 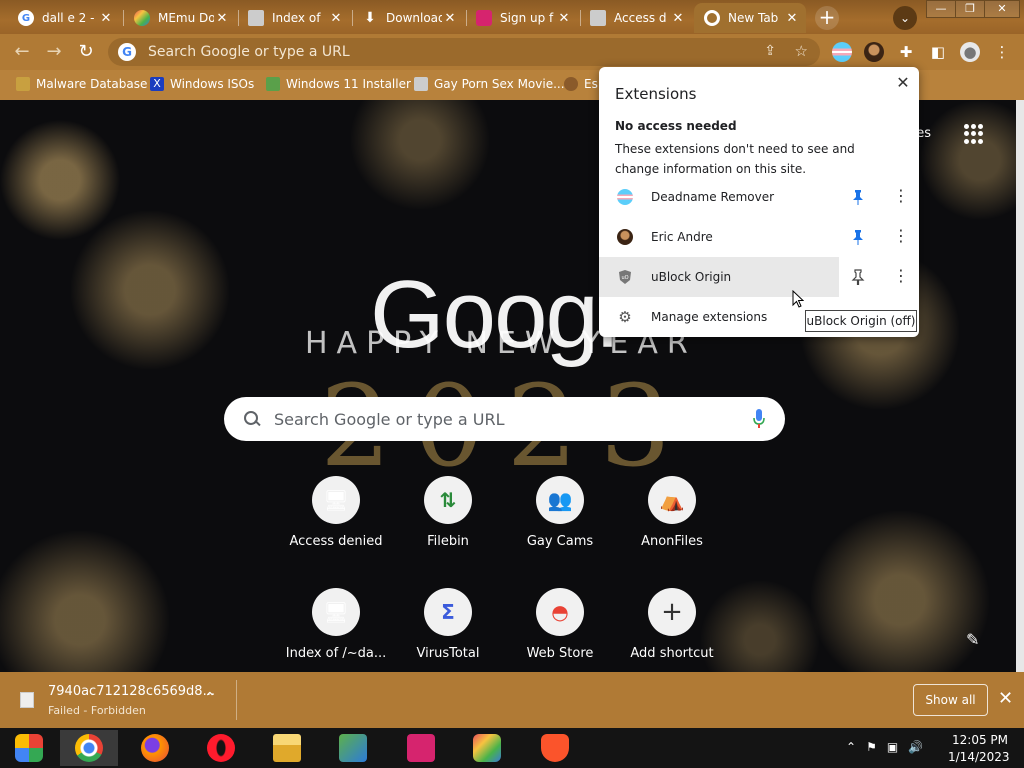 What do you see at coordinates (336, 512) in the screenshot?
I see `shortcut-access-denied: 🖥 Access denied` at bounding box center [336, 512].